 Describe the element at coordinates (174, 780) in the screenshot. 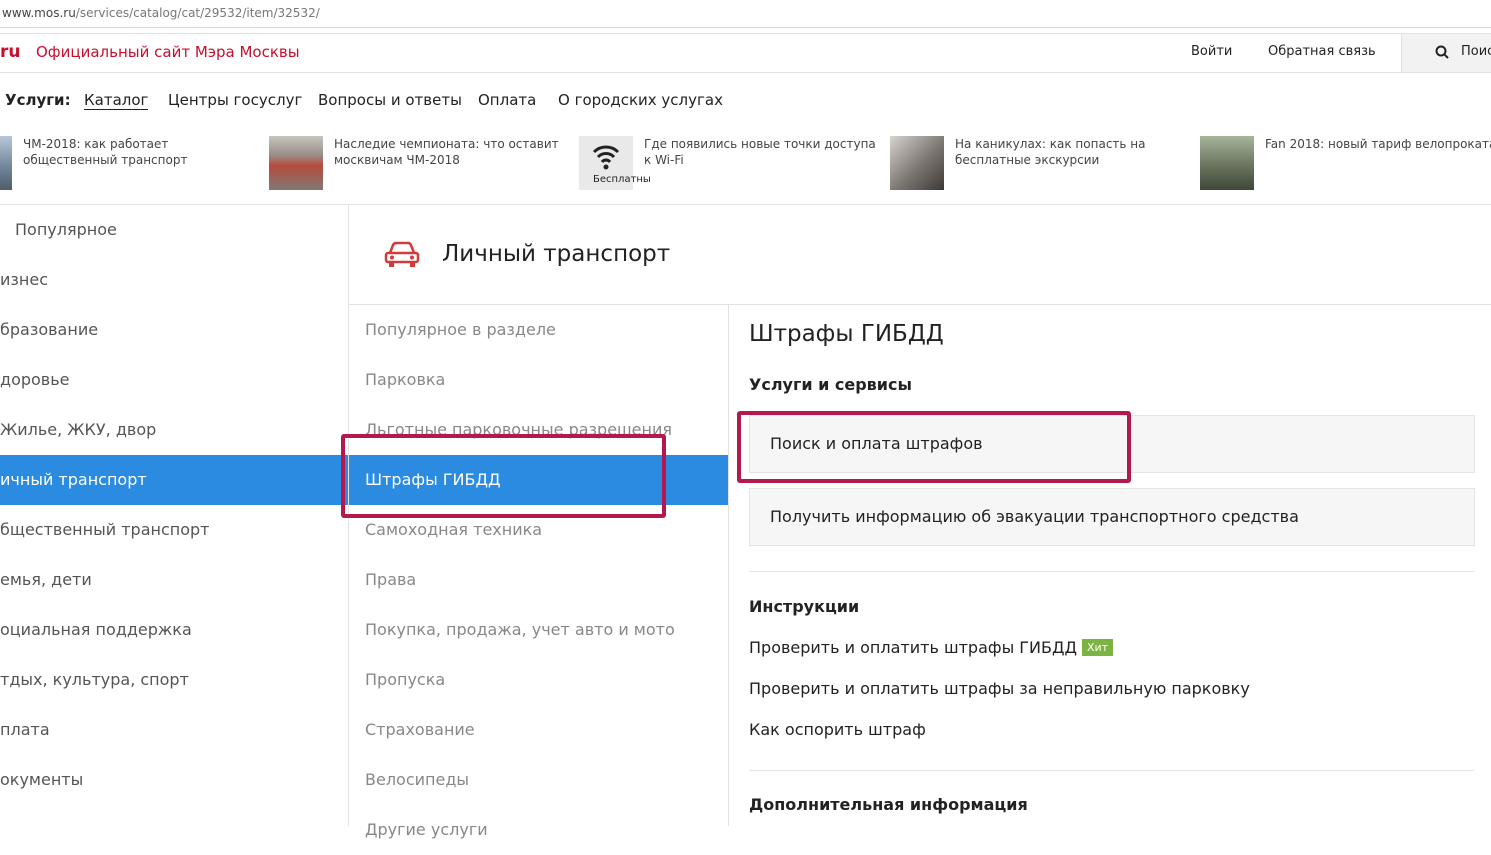

I see `category-item: окументы` at that location.